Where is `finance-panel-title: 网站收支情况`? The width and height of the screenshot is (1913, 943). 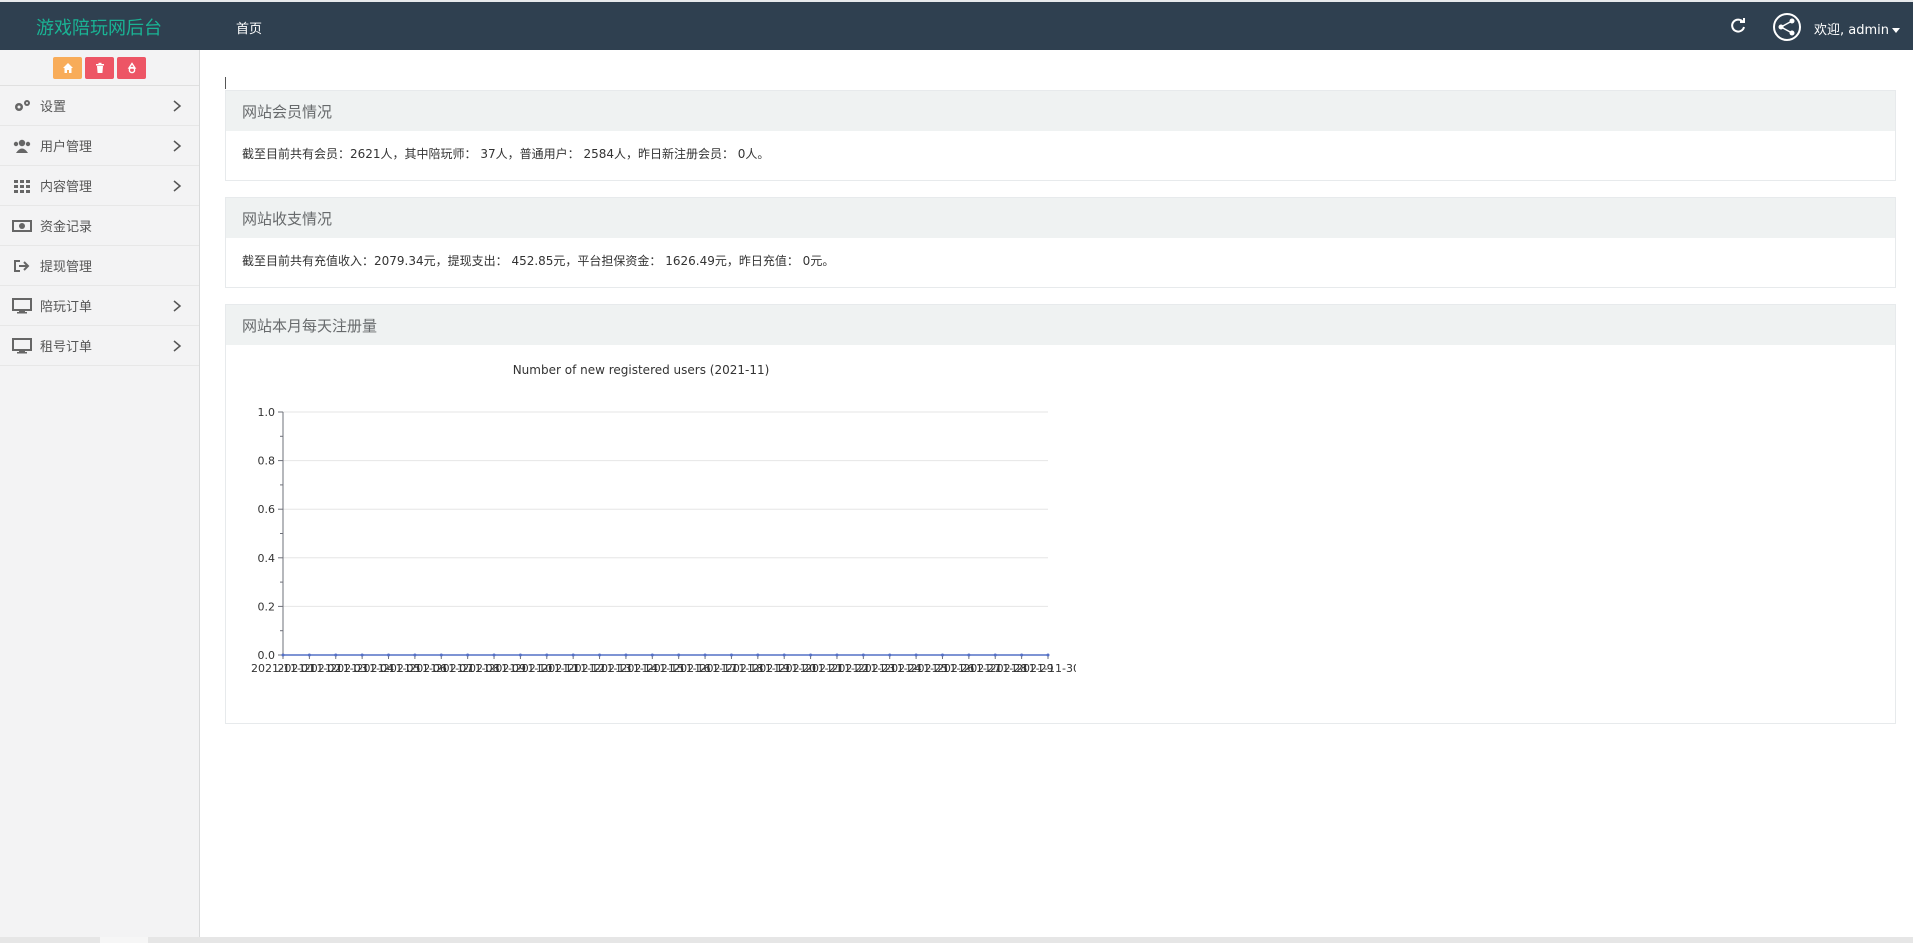 finance-panel-title: 网站收支情况 is located at coordinates (1060, 218).